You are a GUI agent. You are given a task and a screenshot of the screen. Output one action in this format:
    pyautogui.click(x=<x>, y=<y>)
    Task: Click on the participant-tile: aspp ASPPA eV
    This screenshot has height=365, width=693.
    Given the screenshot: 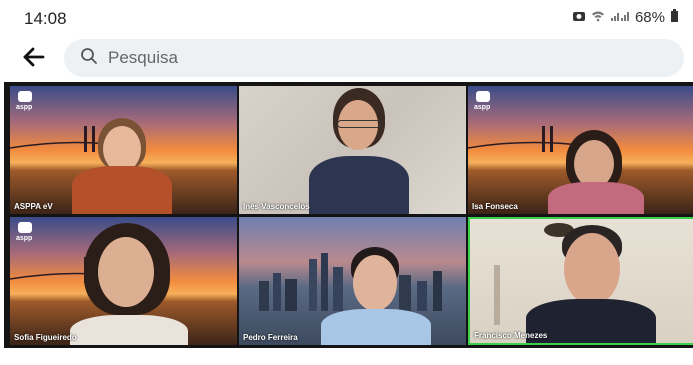 What is the action you would take?
    pyautogui.click(x=123, y=150)
    